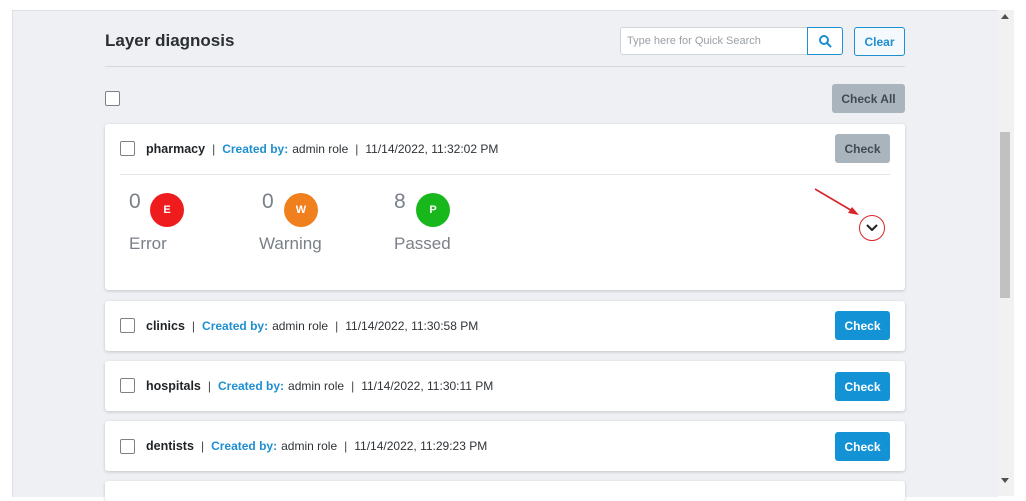 The width and height of the screenshot is (1026, 501). I want to click on annotation-arrow-icon, so click(836, 201).